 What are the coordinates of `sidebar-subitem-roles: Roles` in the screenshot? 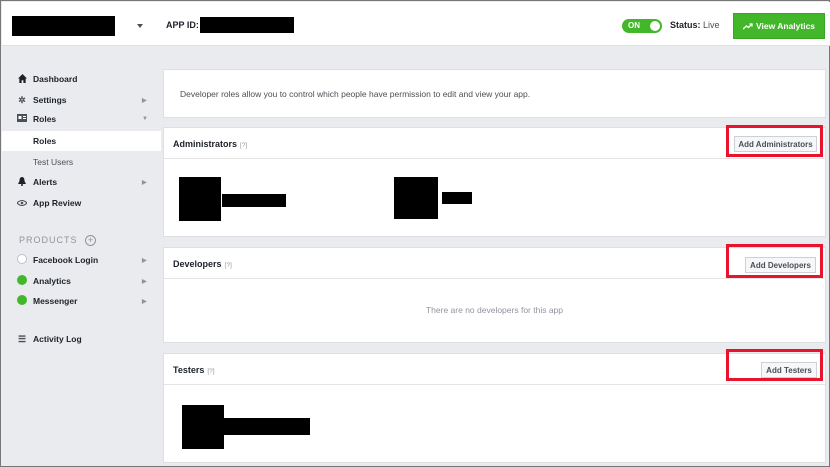 It's located at (81, 141).